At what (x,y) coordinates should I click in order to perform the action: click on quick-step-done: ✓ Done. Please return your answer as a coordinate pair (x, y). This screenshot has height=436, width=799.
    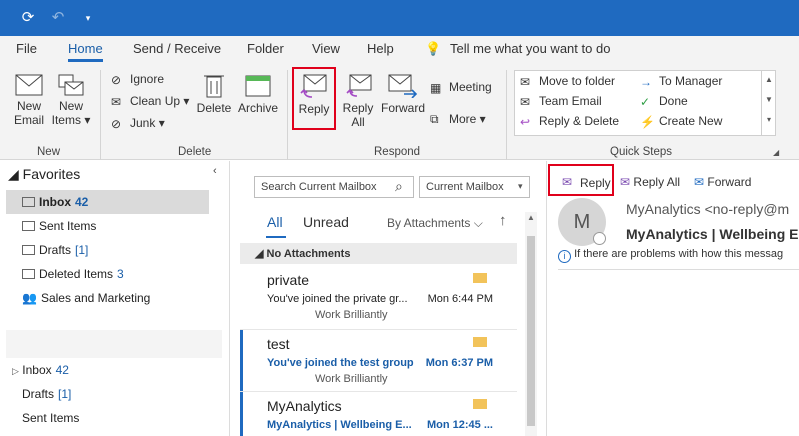
    Looking at the image, I should click on (664, 101).